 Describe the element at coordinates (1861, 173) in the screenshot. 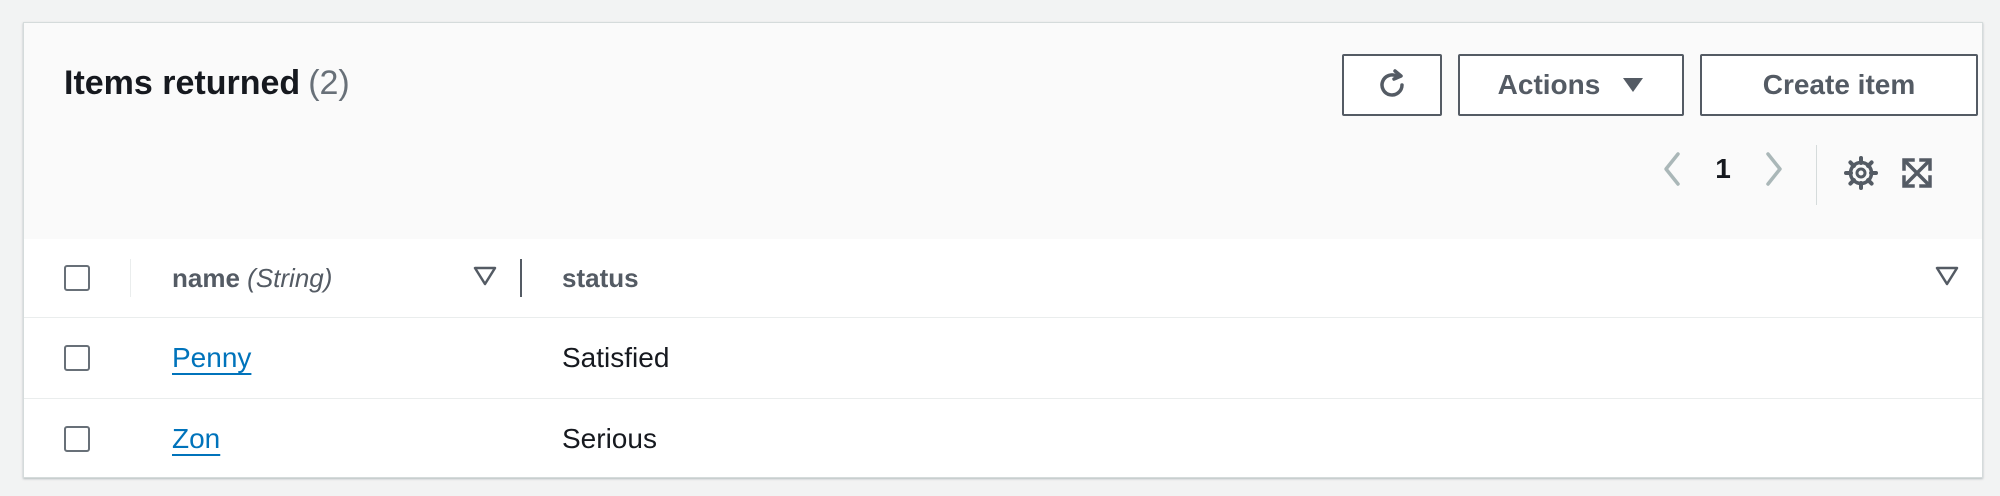

I see `settings-gear-icon` at that location.